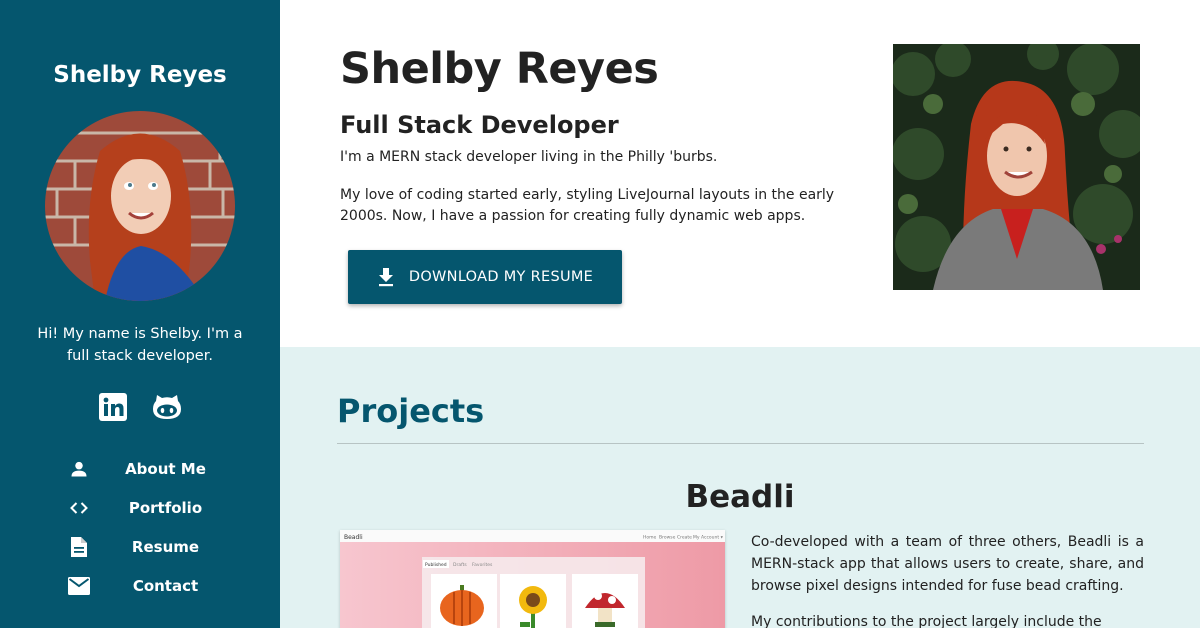 Image resolution: width=1200 pixels, height=628 pixels. I want to click on nav-item-contact: Contact, so click(140, 585).